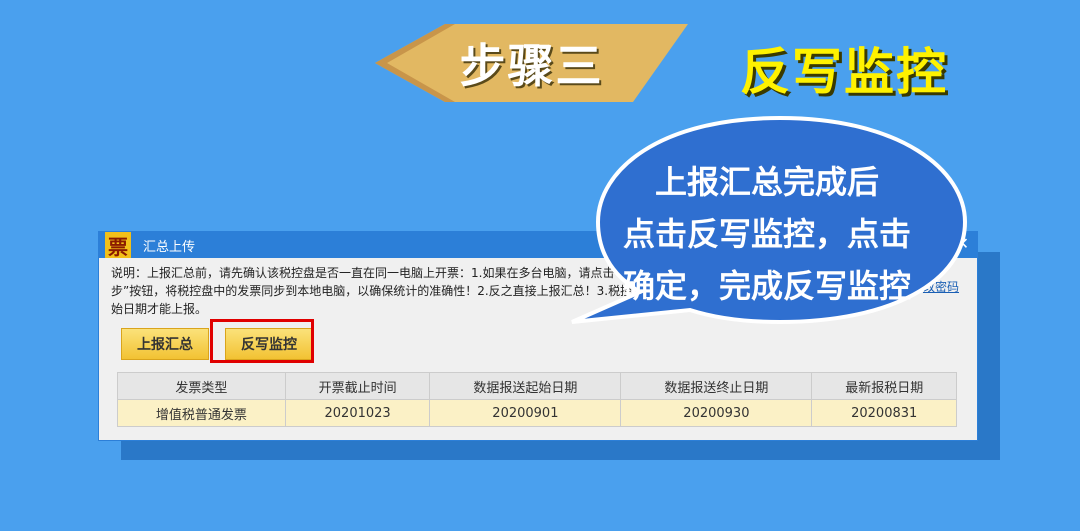 The width and height of the screenshot is (1080, 531). What do you see at coordinates (884, 386) in the screenshot?
I see `header-latest-date: 最新报税日期` at bounding box center [884, 386].